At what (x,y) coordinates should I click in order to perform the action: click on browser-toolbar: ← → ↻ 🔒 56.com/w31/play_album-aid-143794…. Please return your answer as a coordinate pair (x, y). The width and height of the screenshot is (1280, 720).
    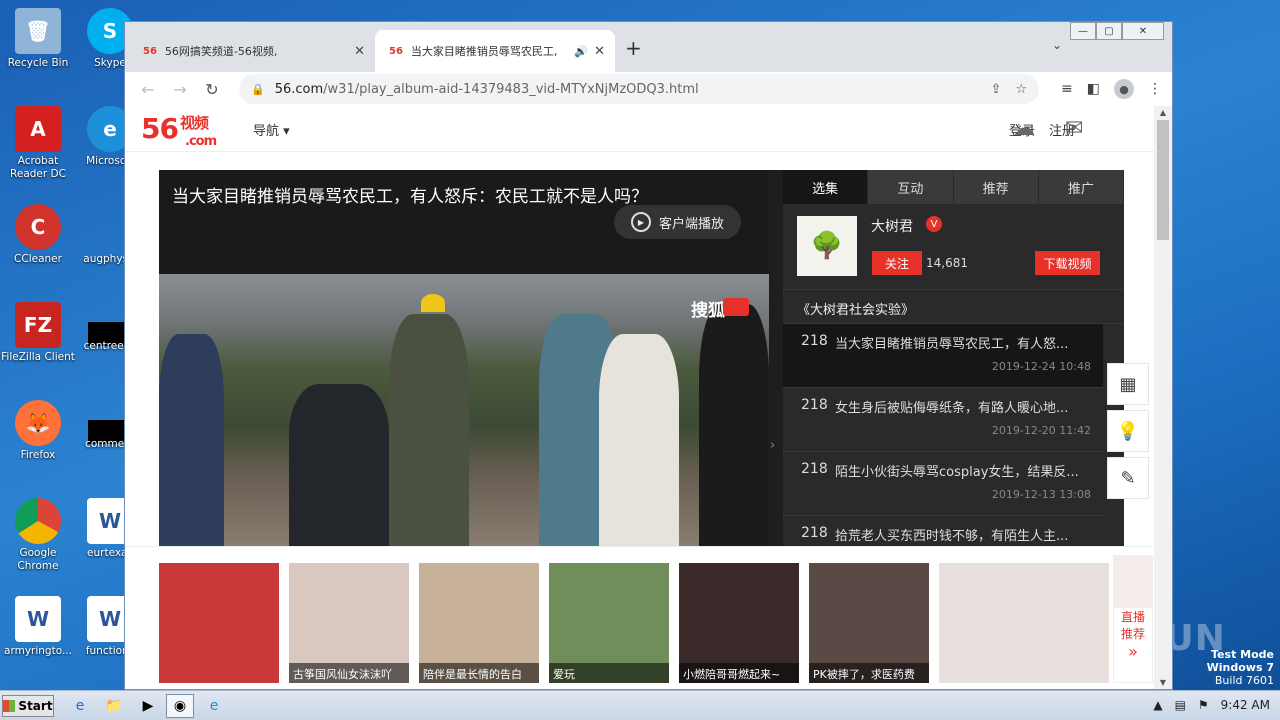
    Looking at the image, I should click on (648, 89).